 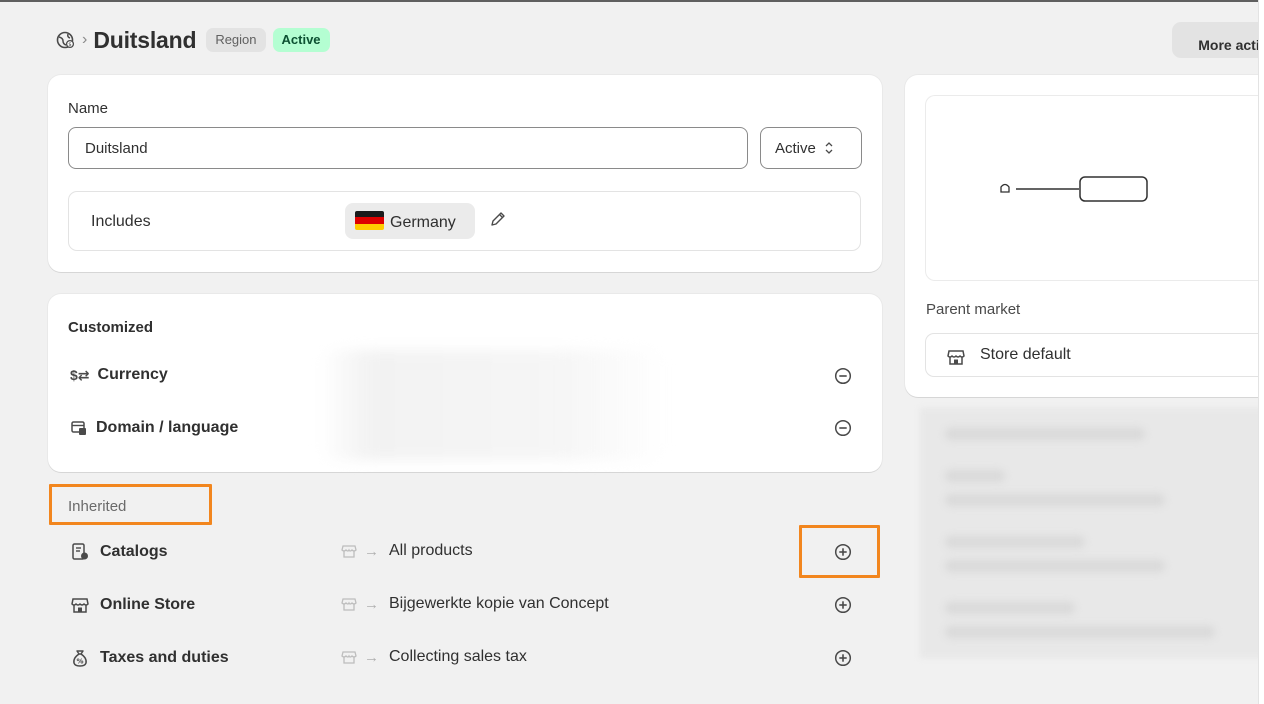 I want to click on catalogs-value: → All products, so click(x=406, y=551).